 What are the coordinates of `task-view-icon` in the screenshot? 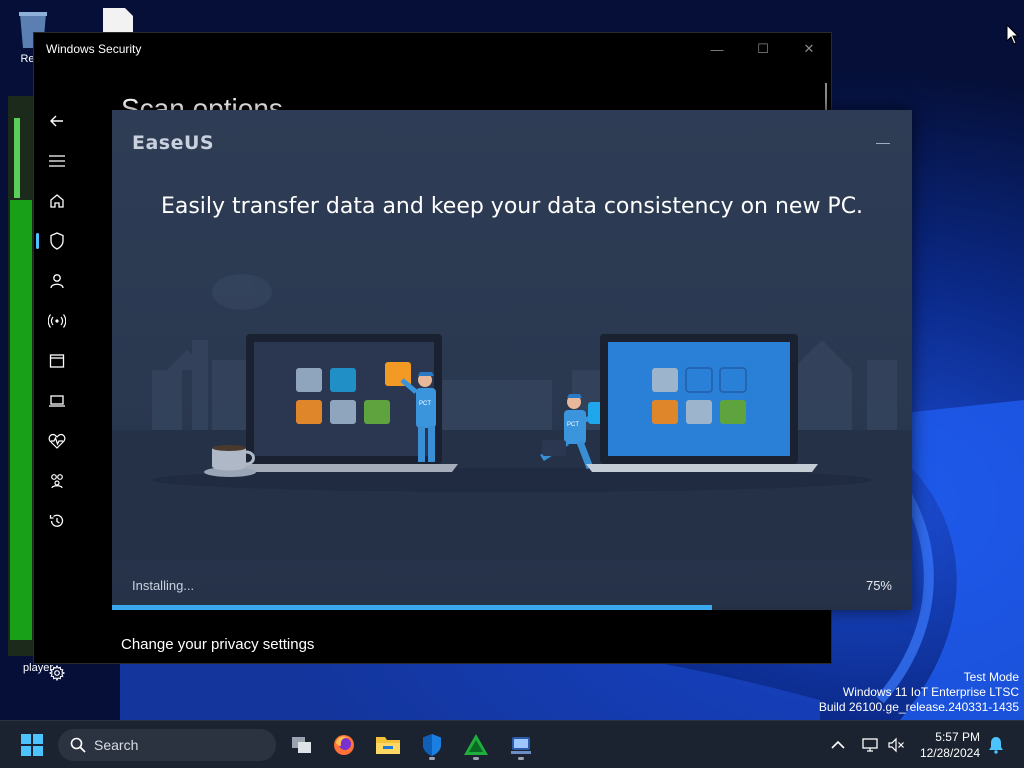 It's located at (301, 745).